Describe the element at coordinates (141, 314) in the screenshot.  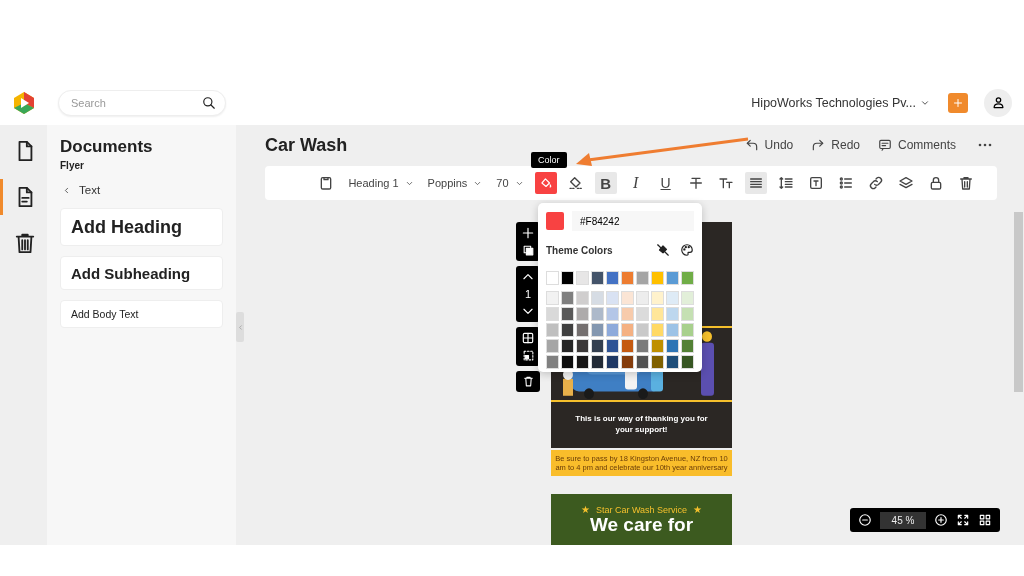
I see `text-option: Add Body Text` at that location.